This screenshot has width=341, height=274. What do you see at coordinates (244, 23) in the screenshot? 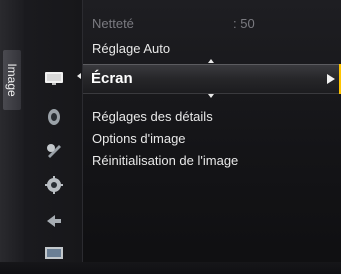
I see `nettete-value: : 50` at bounding box center [244, 23].